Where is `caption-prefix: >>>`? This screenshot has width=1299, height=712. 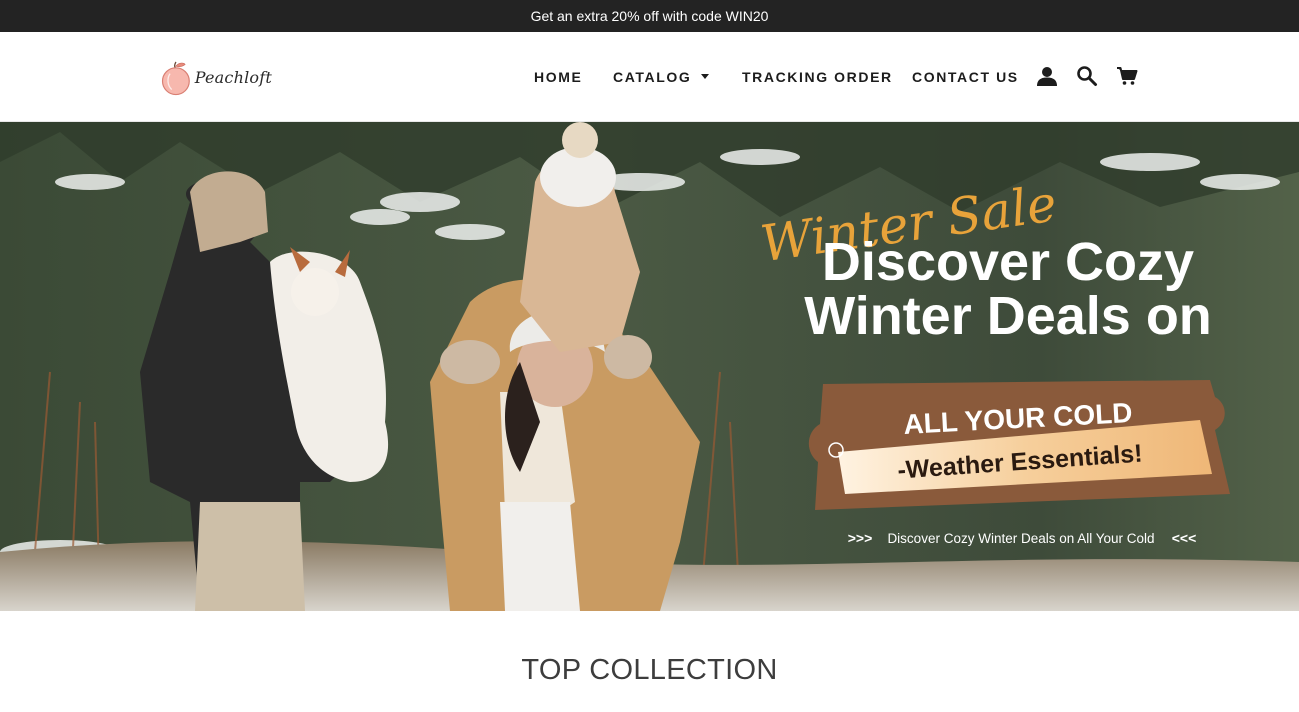 caption-prefix: >>> is located at coordinates (860, 538).